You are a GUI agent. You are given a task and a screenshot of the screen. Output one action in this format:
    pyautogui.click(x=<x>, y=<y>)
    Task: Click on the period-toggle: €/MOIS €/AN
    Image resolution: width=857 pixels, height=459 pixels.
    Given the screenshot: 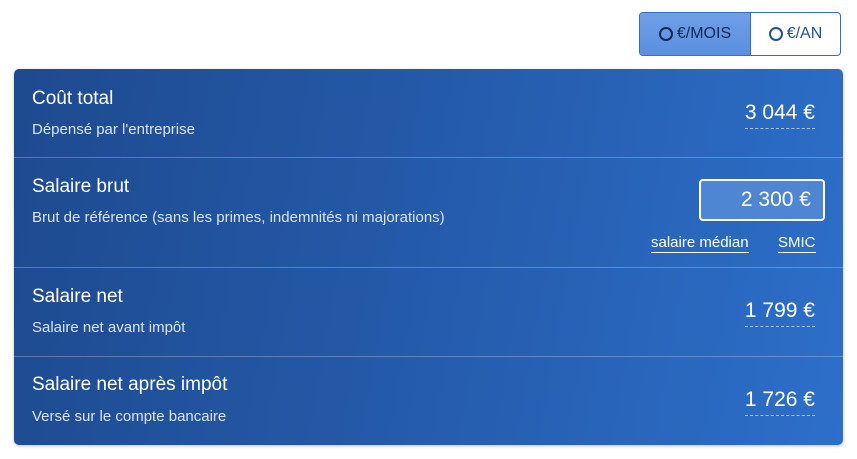 What is the action you would take?
    pyautogui.click(x=740, y=34)
    